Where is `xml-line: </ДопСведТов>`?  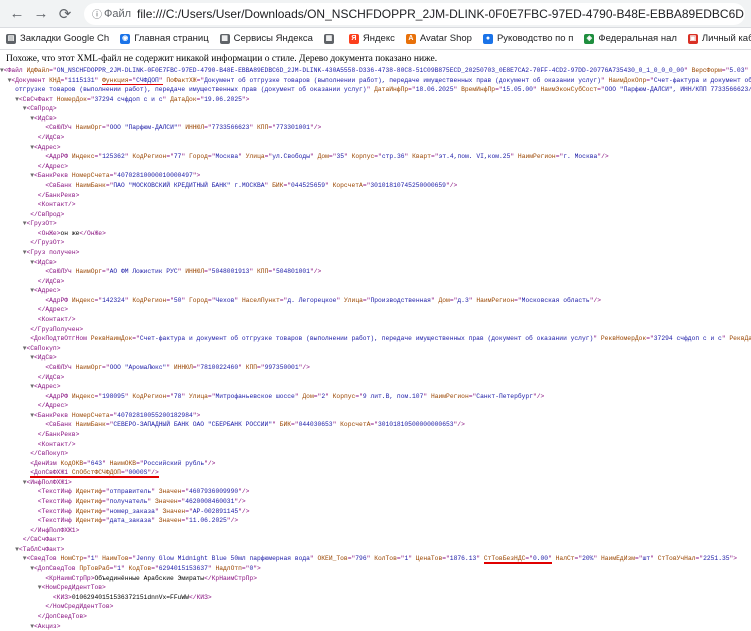 xml-line: </ДопСведТов> is located at coordinates (375, 617).